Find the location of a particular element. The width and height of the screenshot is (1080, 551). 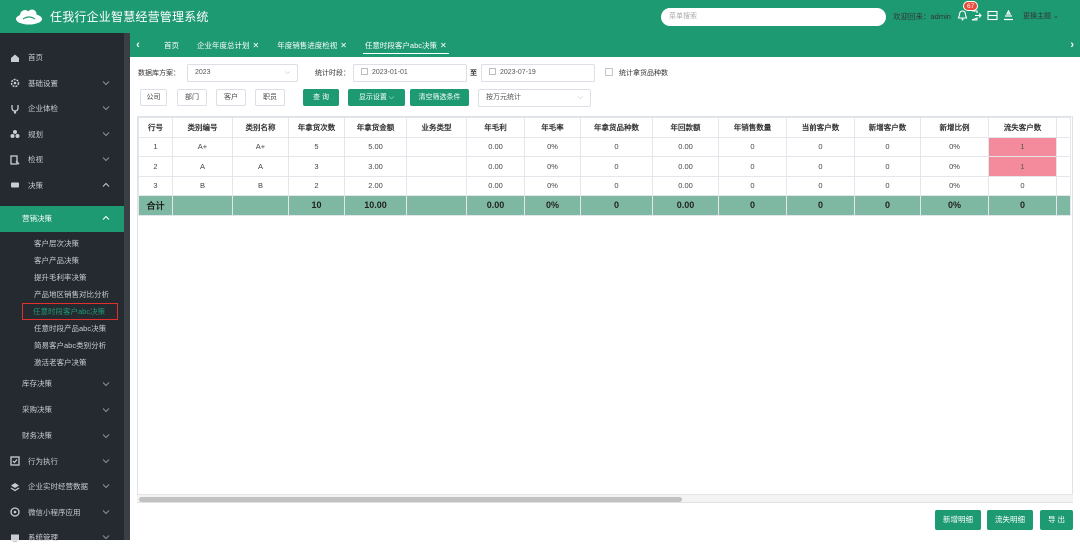

sidebar-sub-item: 提升毛利率决策 is located at coordinates (62, 277).